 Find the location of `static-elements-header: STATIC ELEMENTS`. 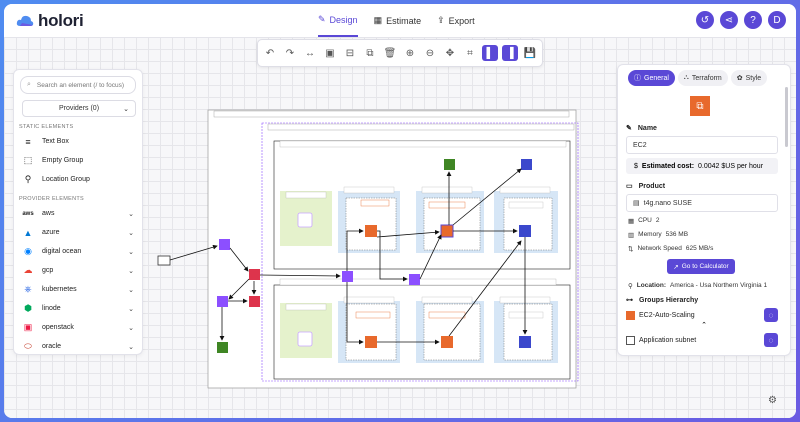

static-elements-header: STATIC ELEMENTS is located at coordinates (46, 127).